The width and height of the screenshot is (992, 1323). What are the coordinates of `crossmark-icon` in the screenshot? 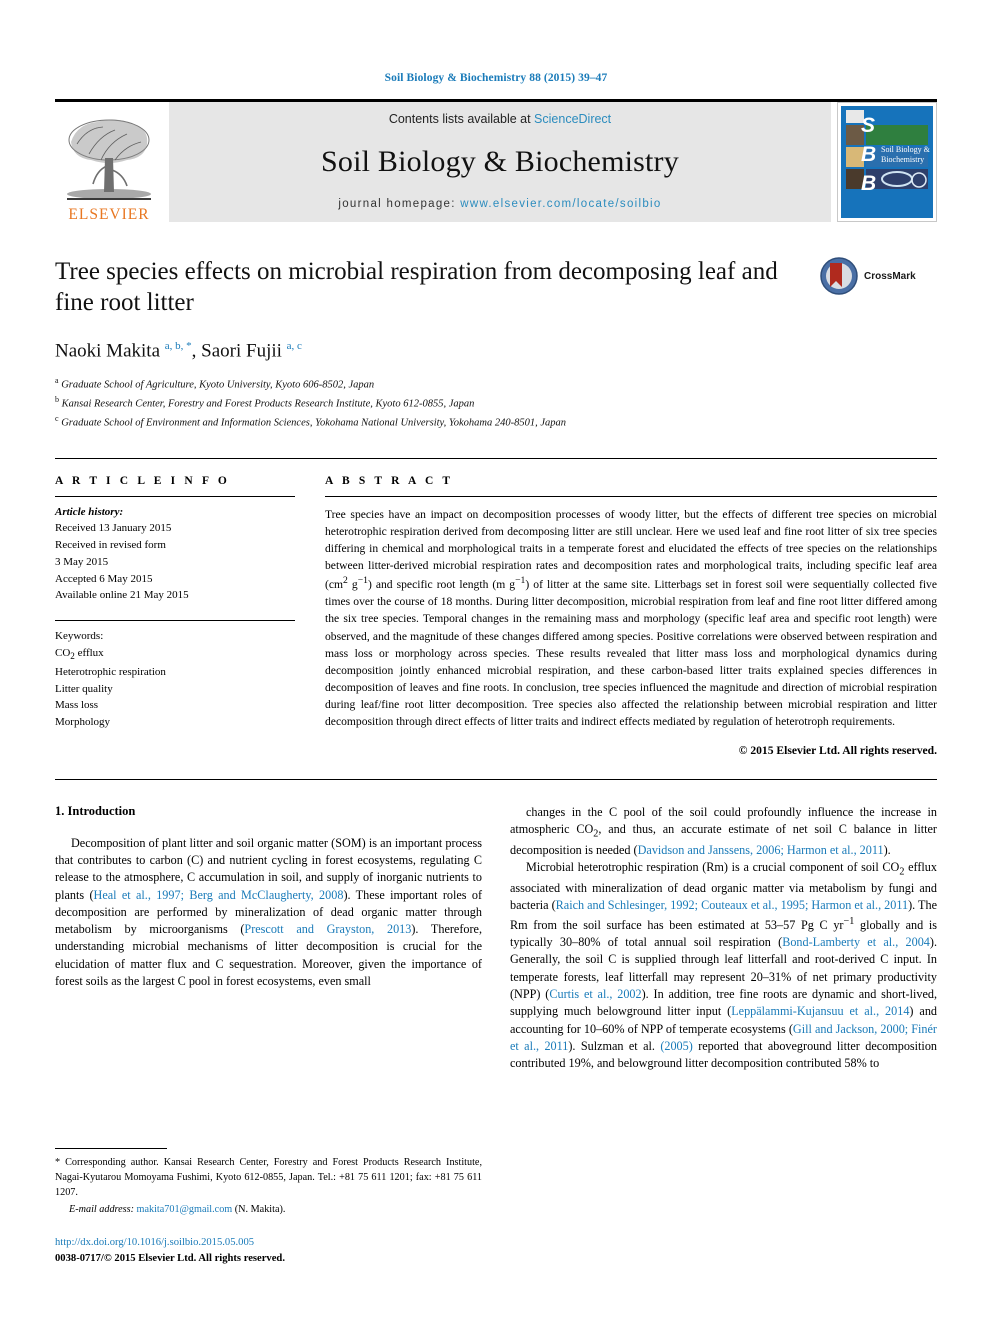 It's located at (839, 276).